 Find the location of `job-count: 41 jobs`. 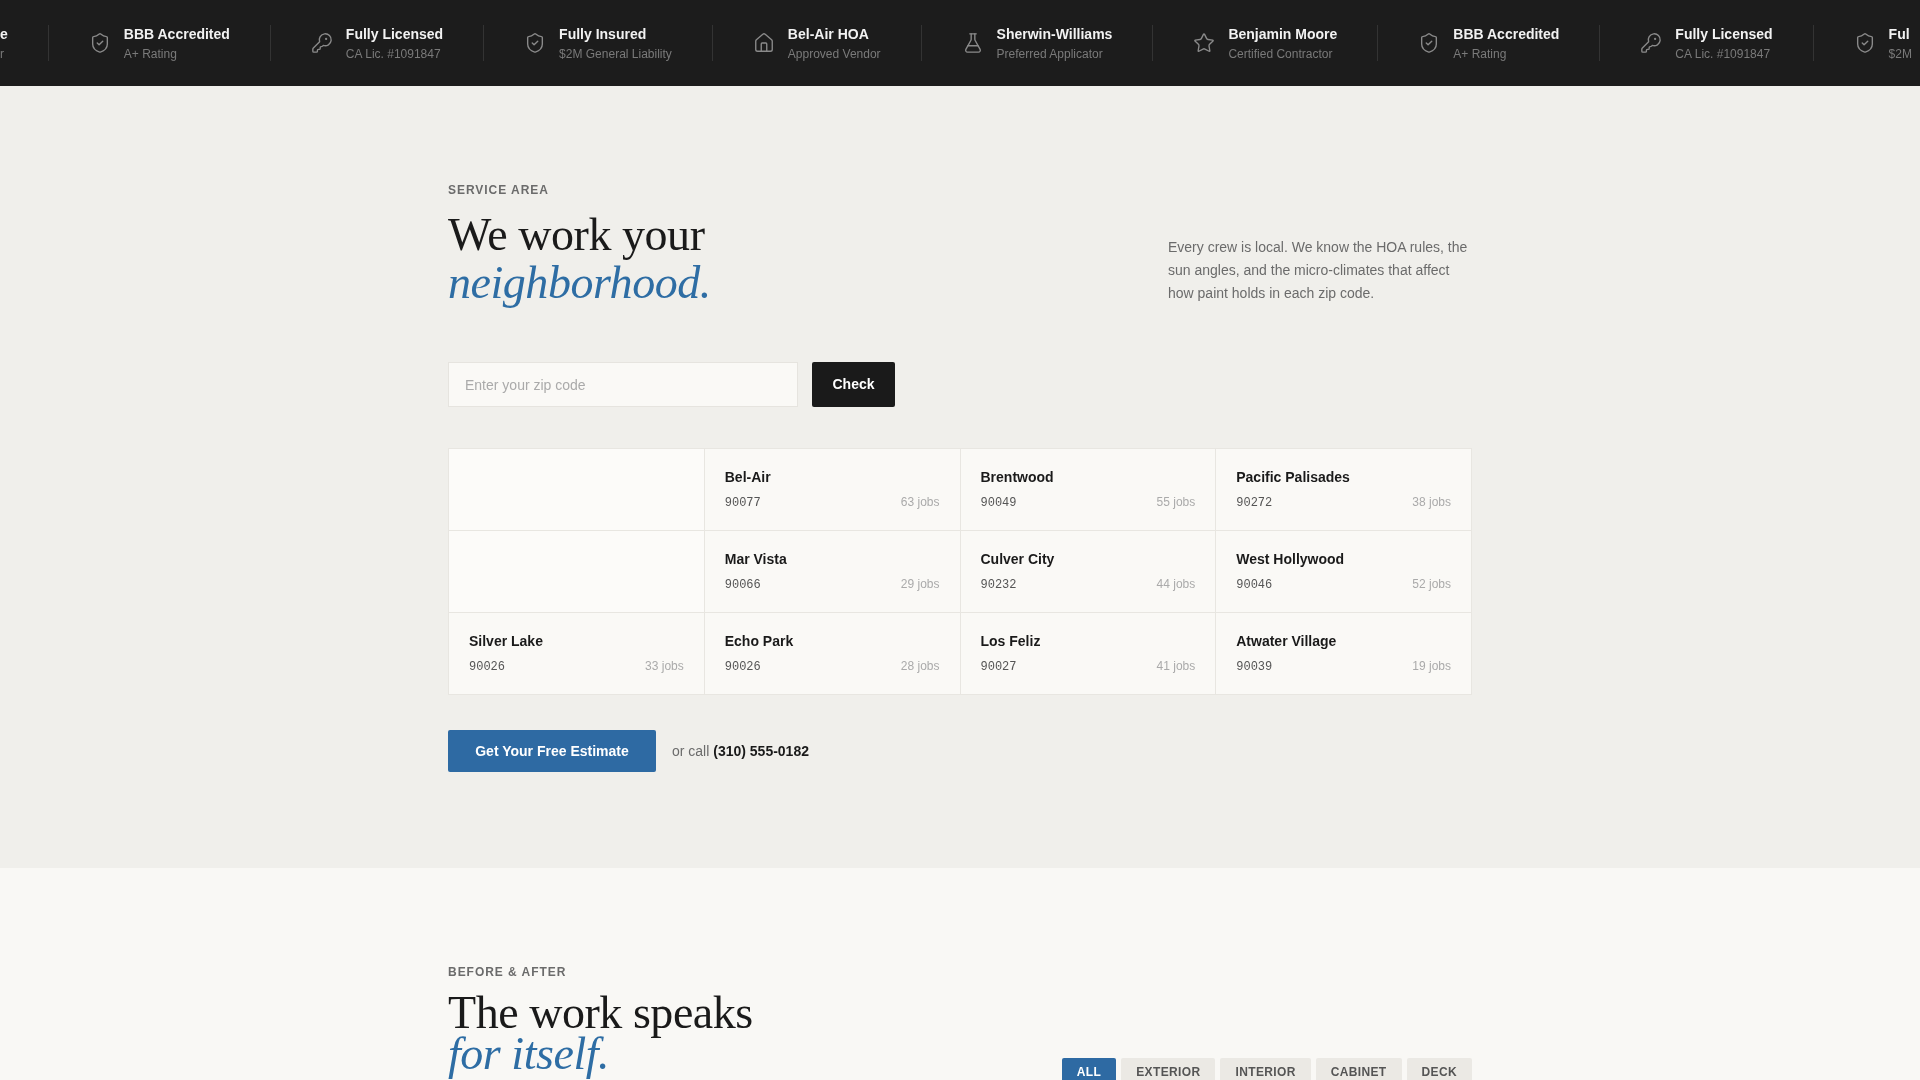

job-count: 41 jobs is located at coordinates (1176, 666).